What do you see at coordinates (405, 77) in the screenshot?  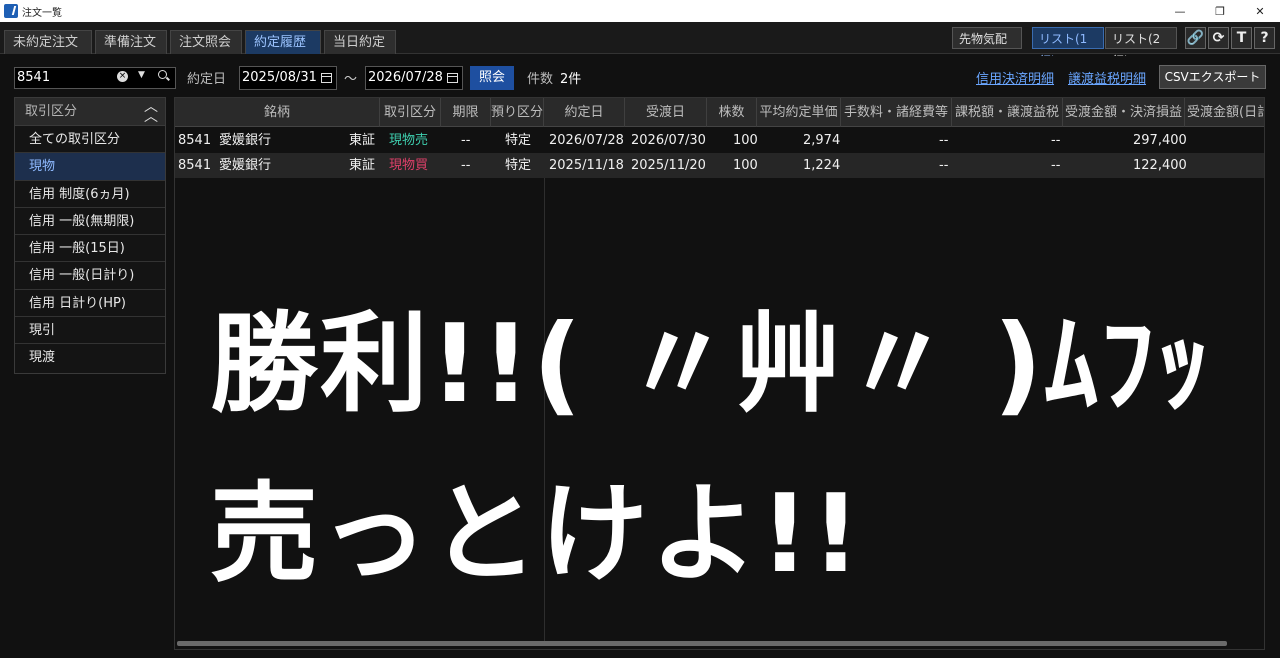 I see `date-to-value: 2026/07/28` at bounding box center [405, 77].